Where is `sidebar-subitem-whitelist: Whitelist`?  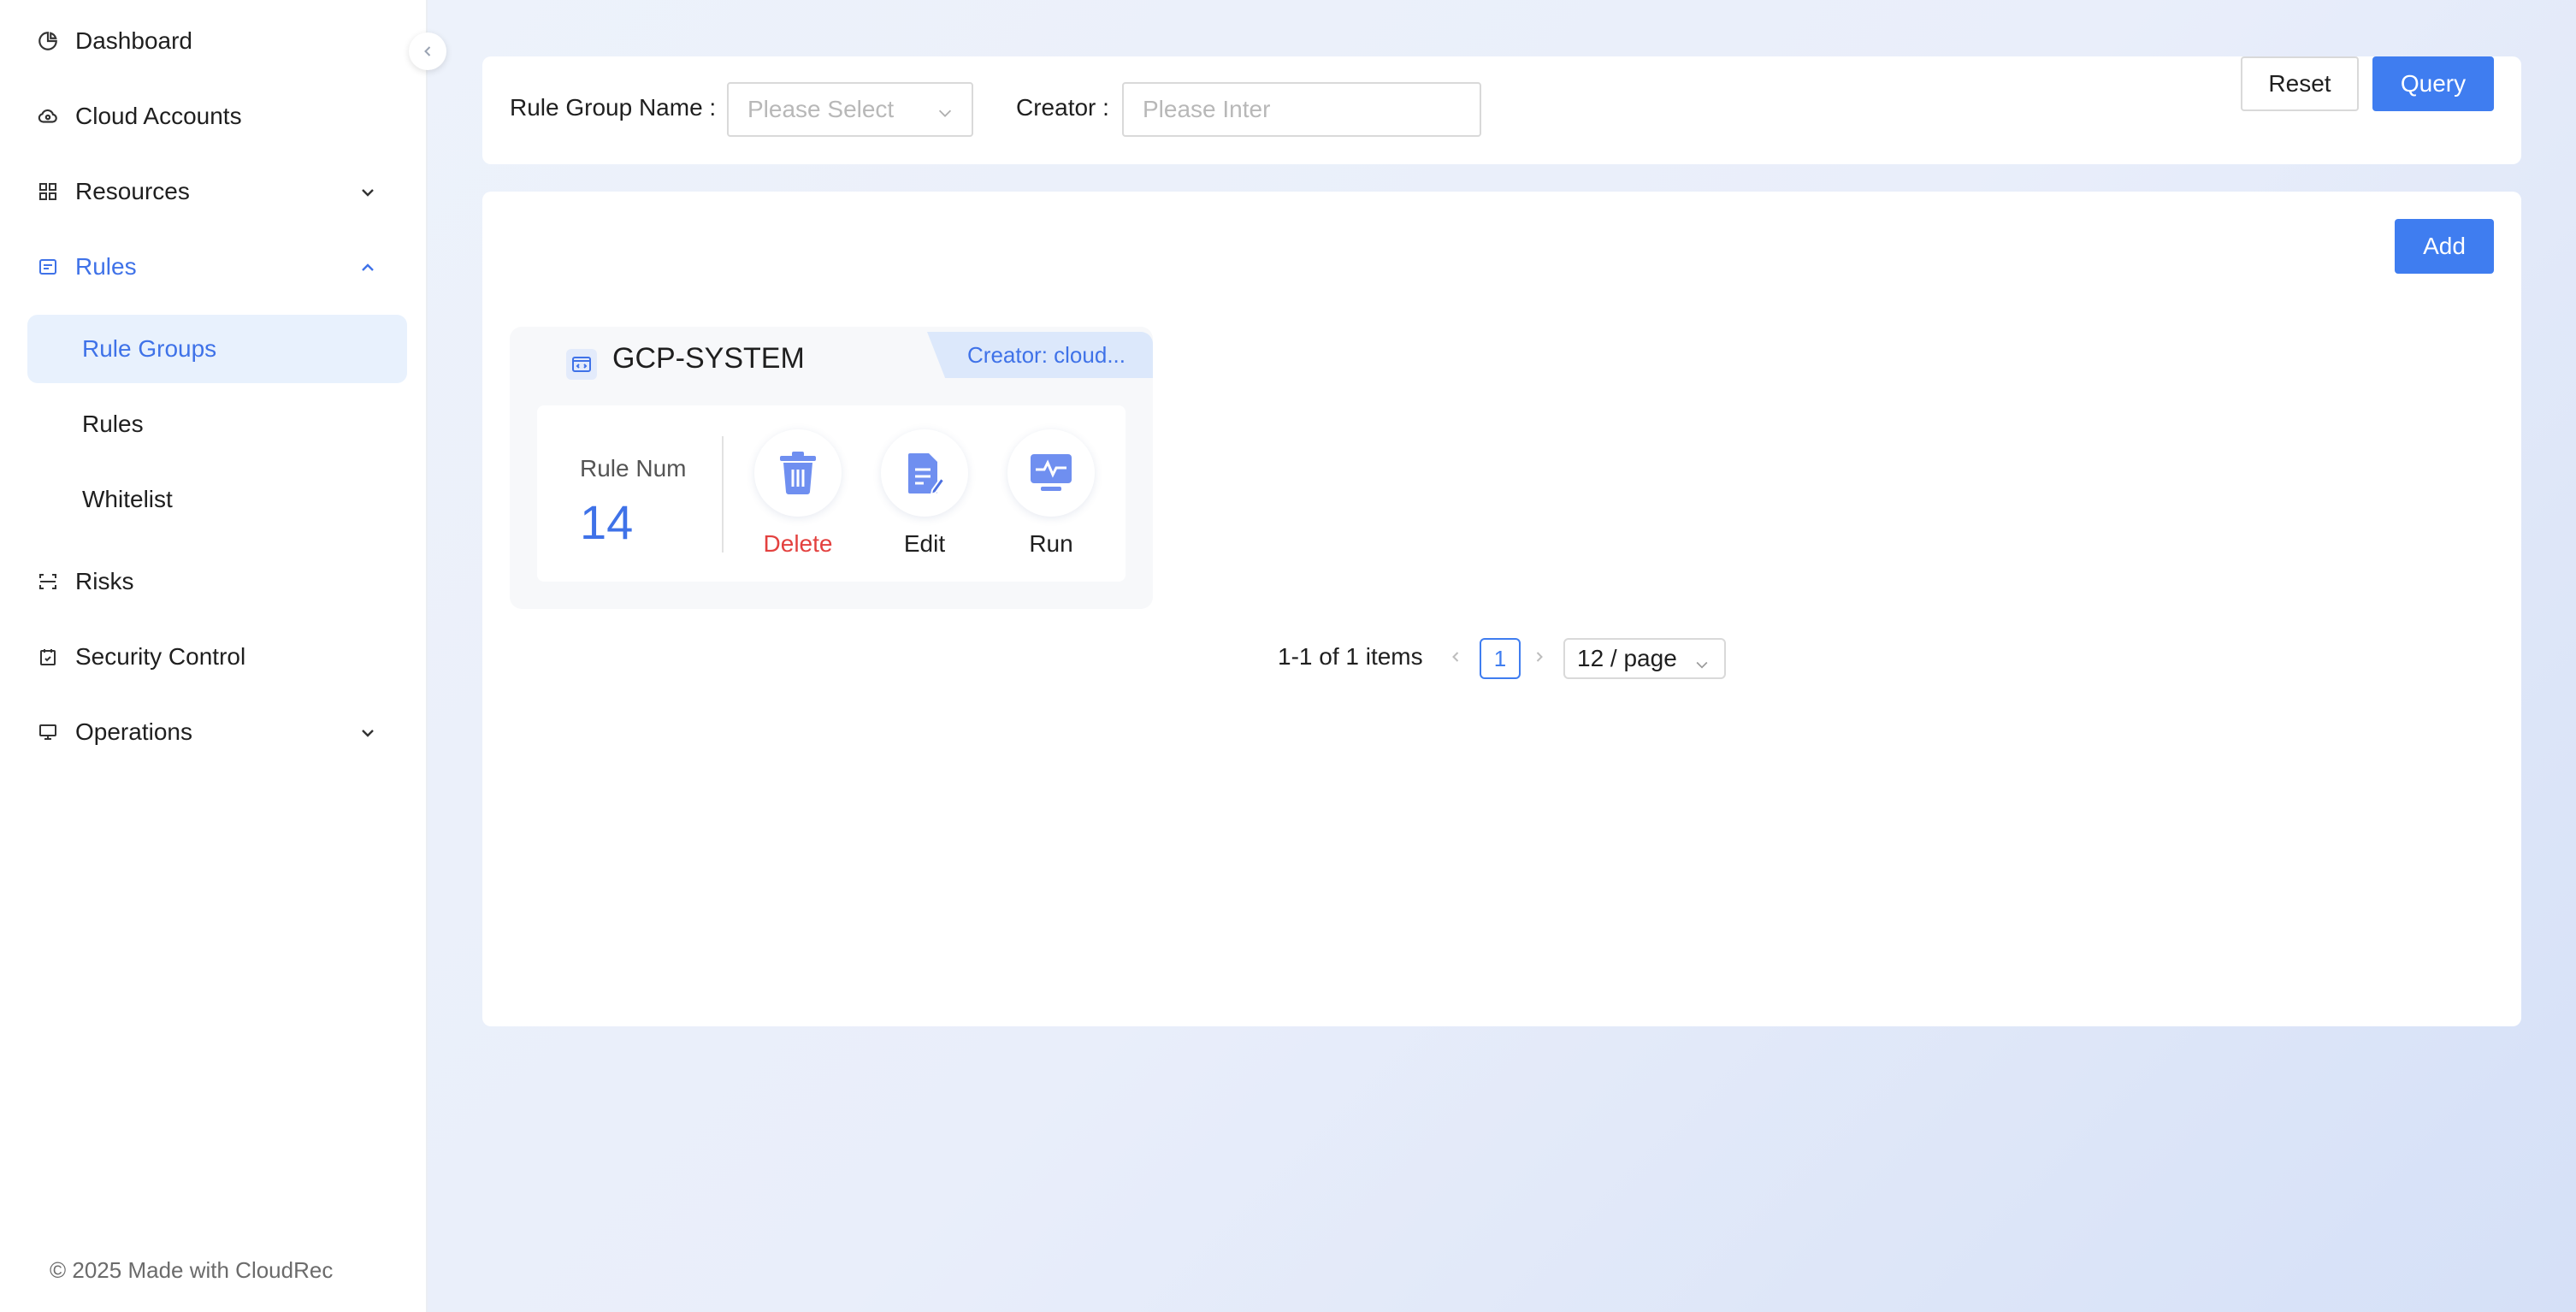 sidebar-subitem-whitelist: Whitelist is located at coordinates (217, 499).